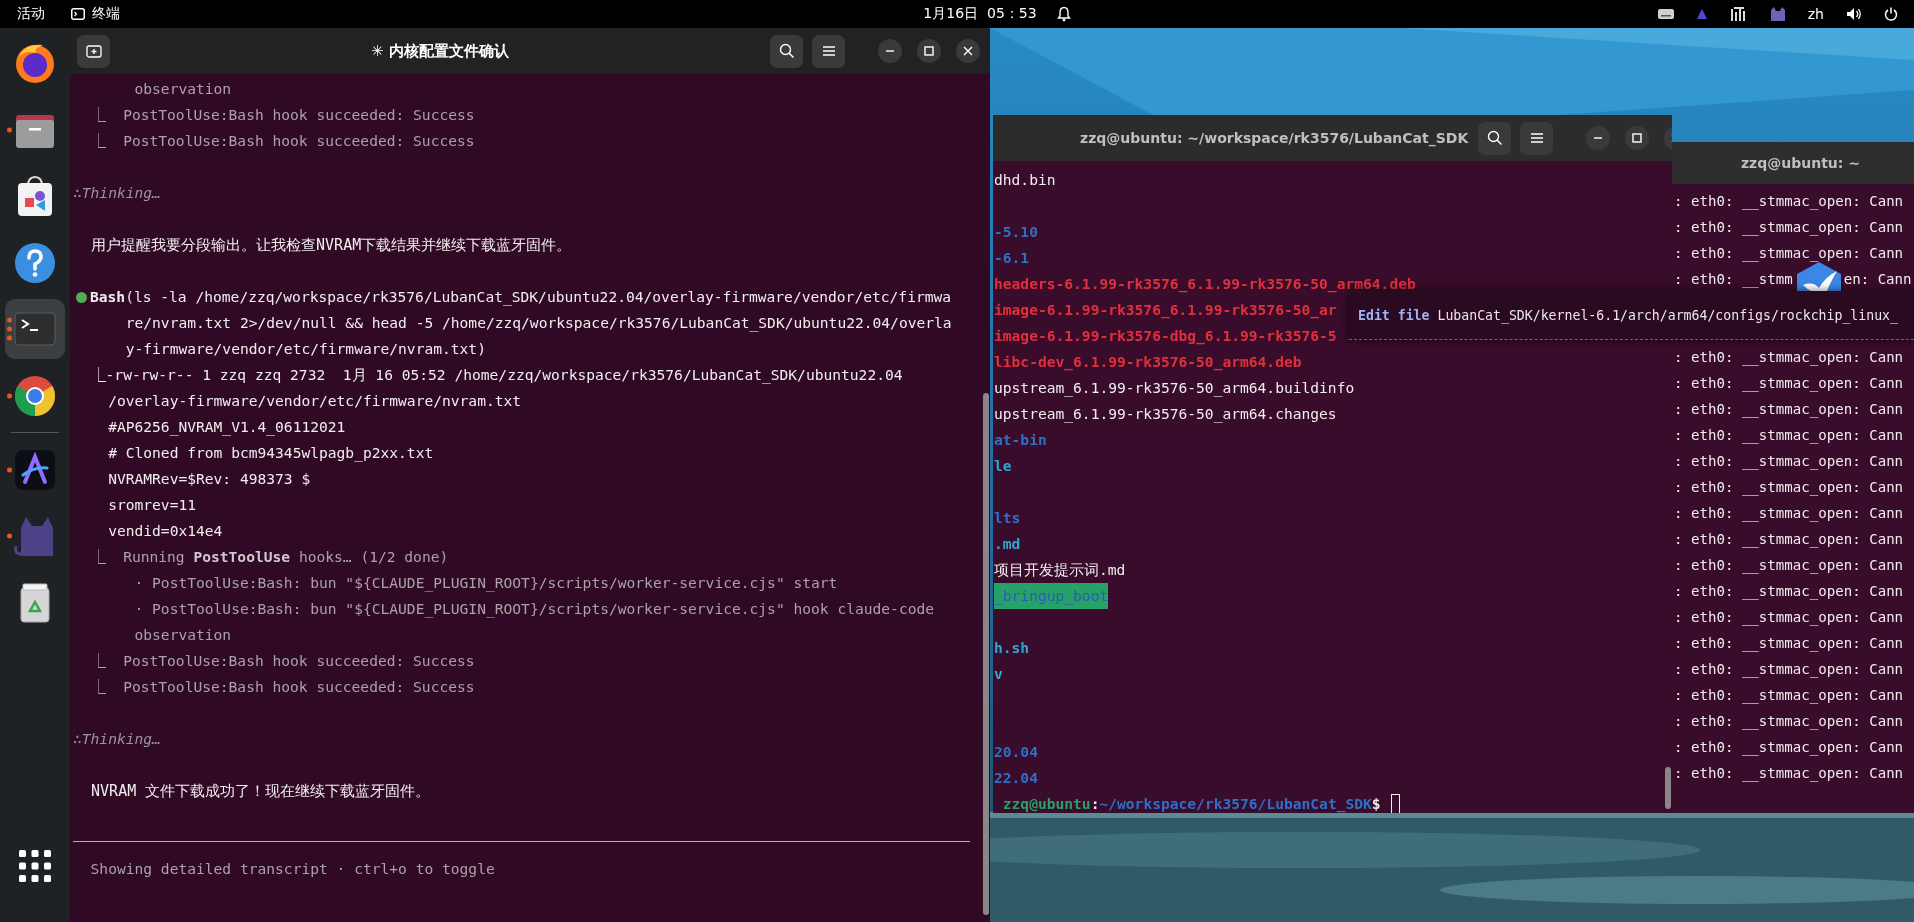 This screenshot has width=1914, height=922. Describe the element at coordinates (1191, 803) in the screenshot. I see `shell-prompt: zzq@ubuntu:~/workspace/rk3576/LubanCat_SDK$` at that location.